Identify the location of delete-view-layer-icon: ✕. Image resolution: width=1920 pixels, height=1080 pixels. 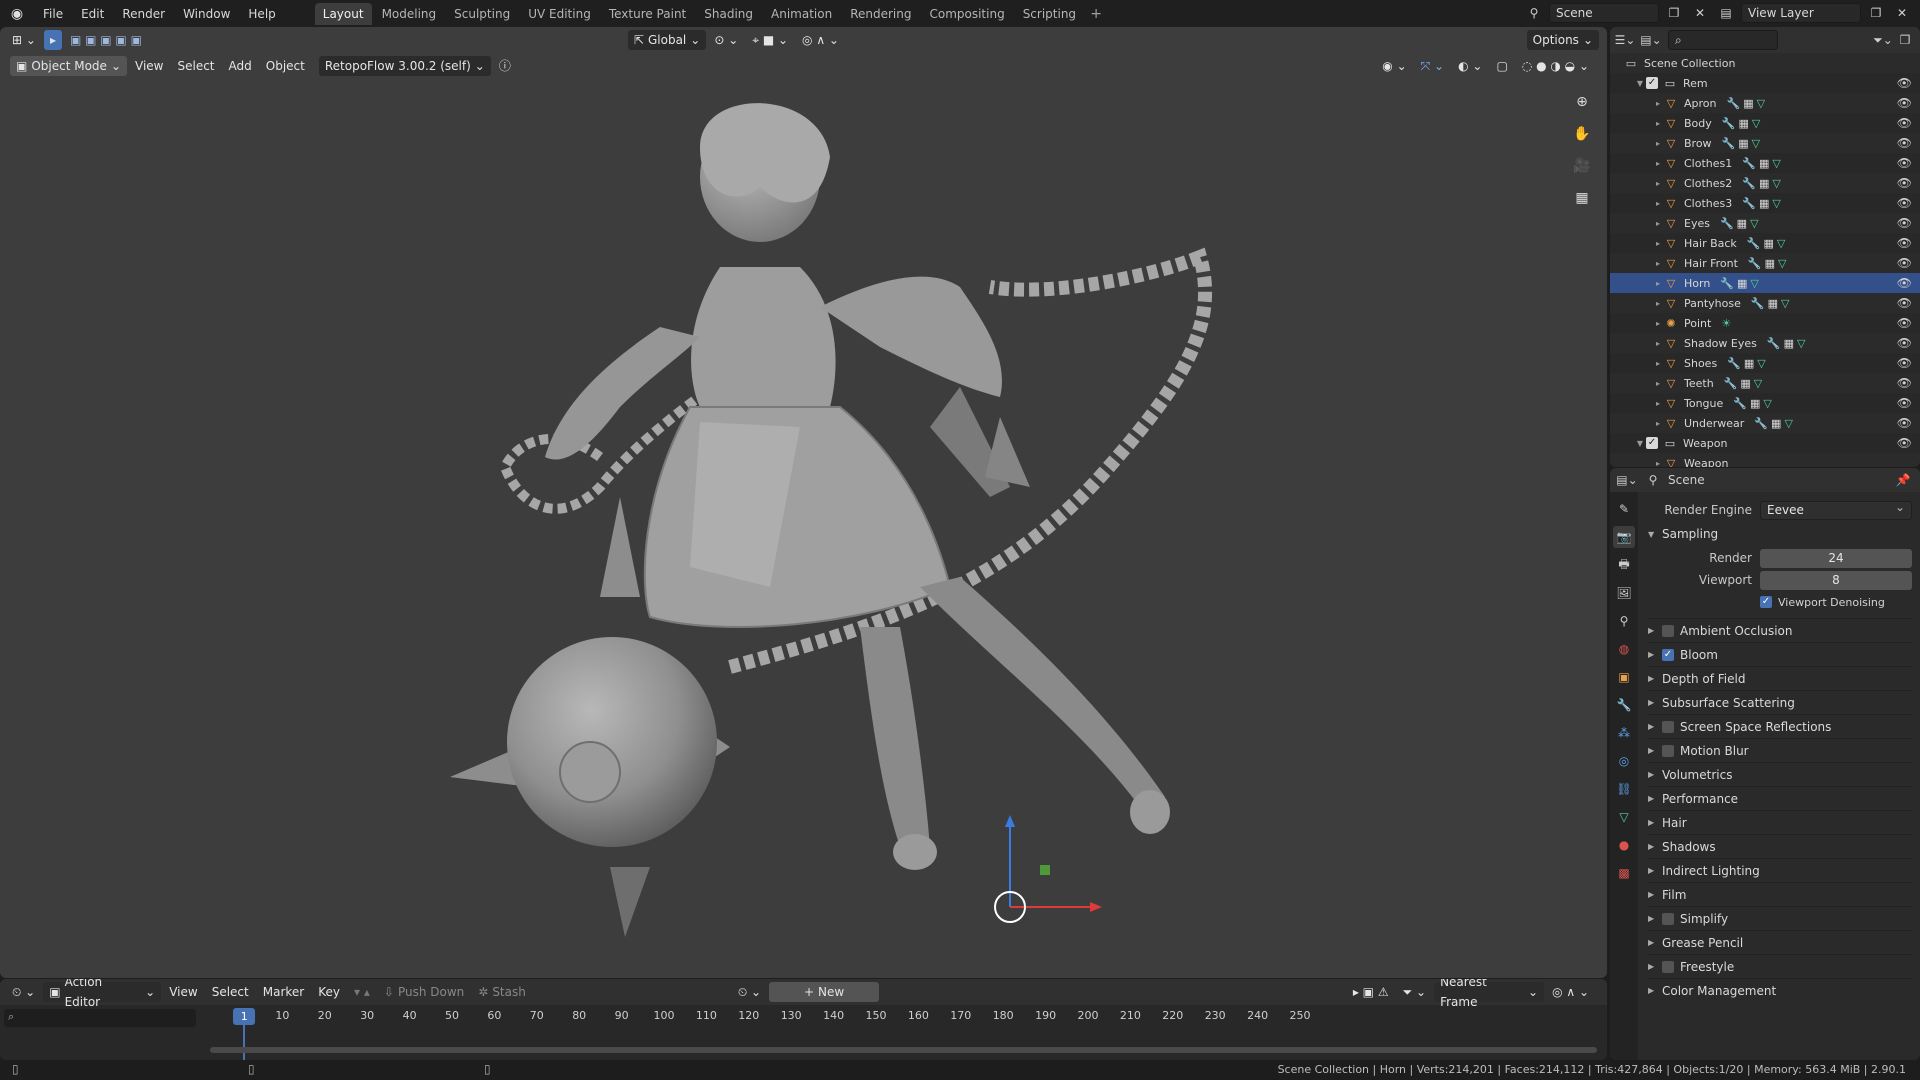
(1902, 13).